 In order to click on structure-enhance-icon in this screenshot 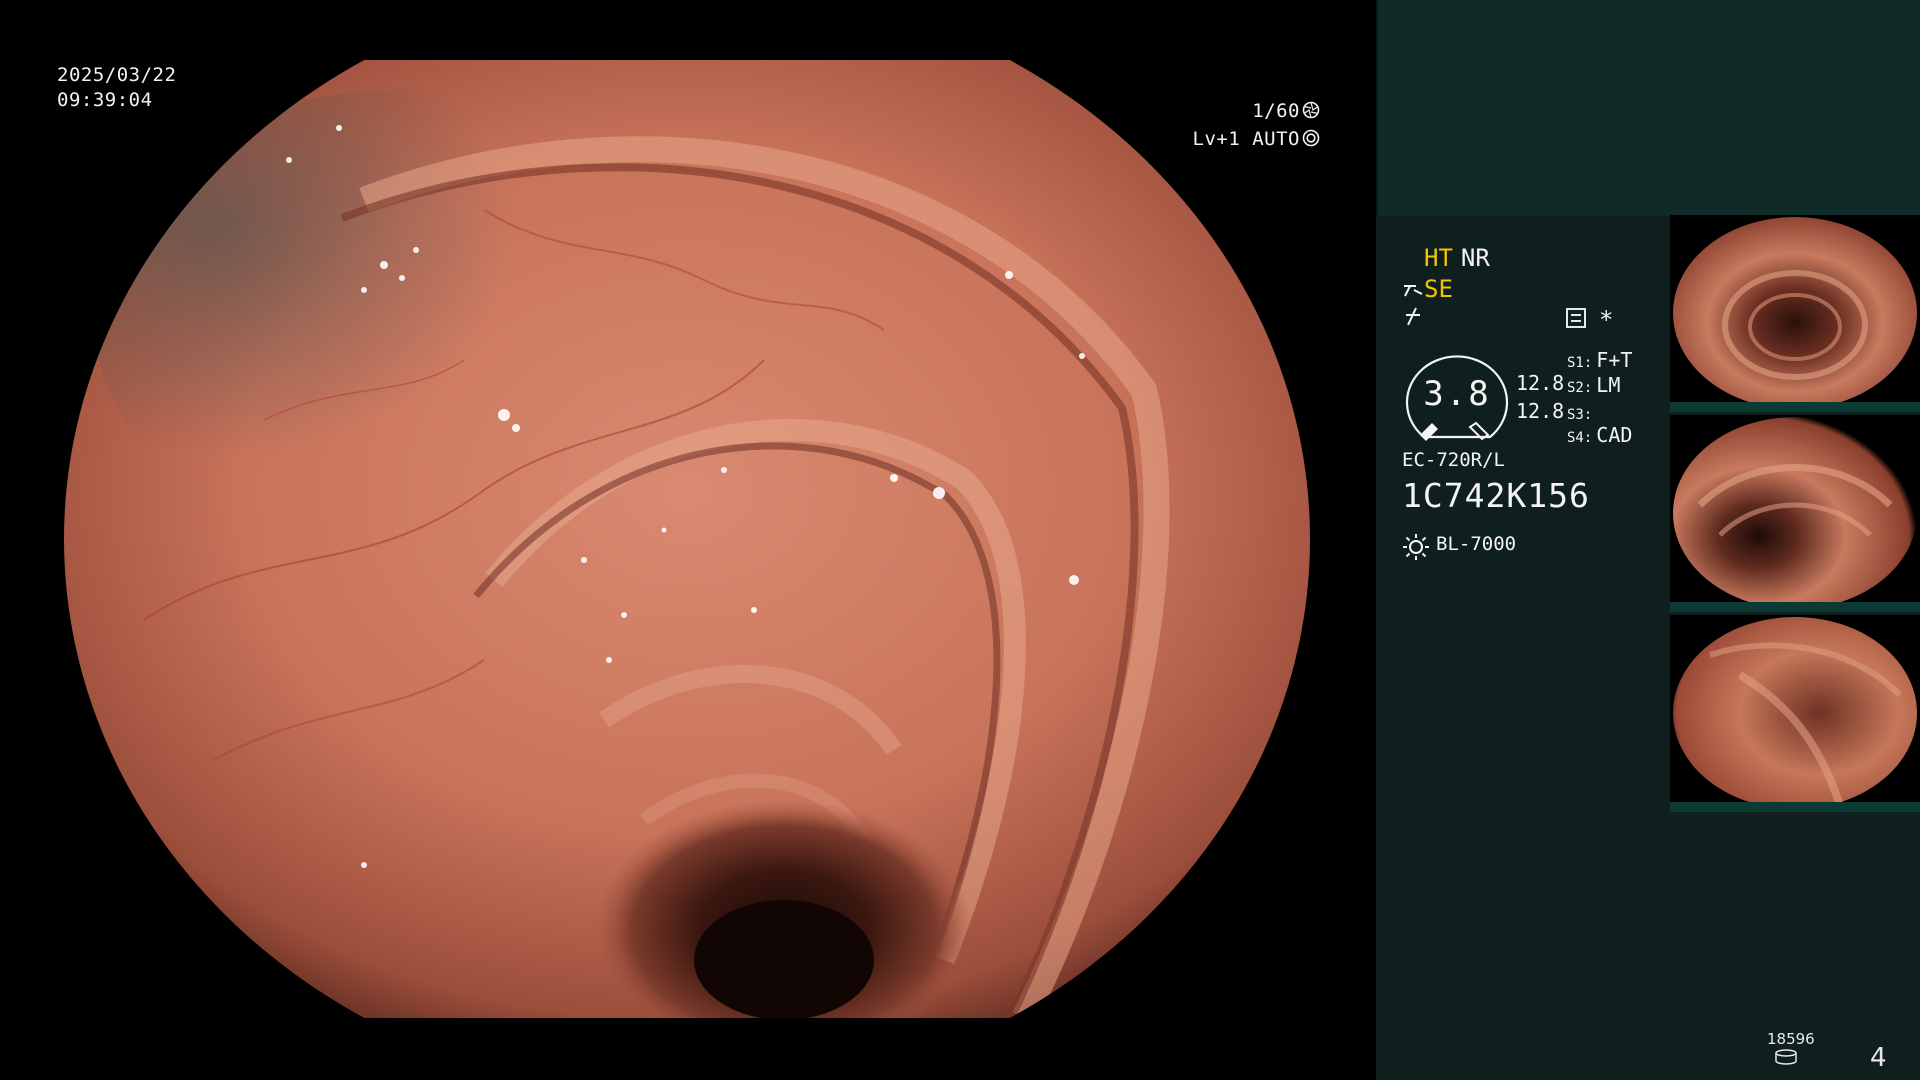, I will do `click(1576, 318)`.